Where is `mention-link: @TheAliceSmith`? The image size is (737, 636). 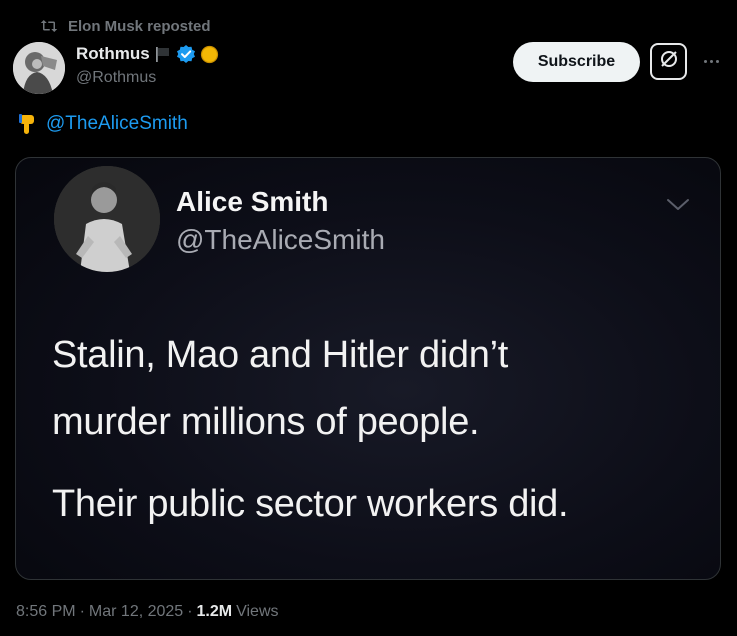
mention-link: @TheAliceSmith is located at coordinates (117, 124).